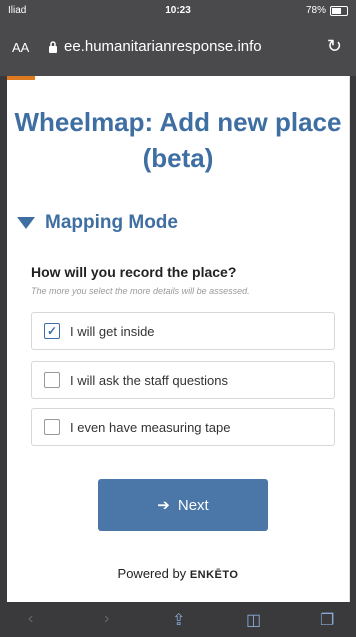 The height and width of the screenshot is (637, 356). Describe the element at coordinates (193, 505) in the screenshot. I see `next-label: Next` at that location.